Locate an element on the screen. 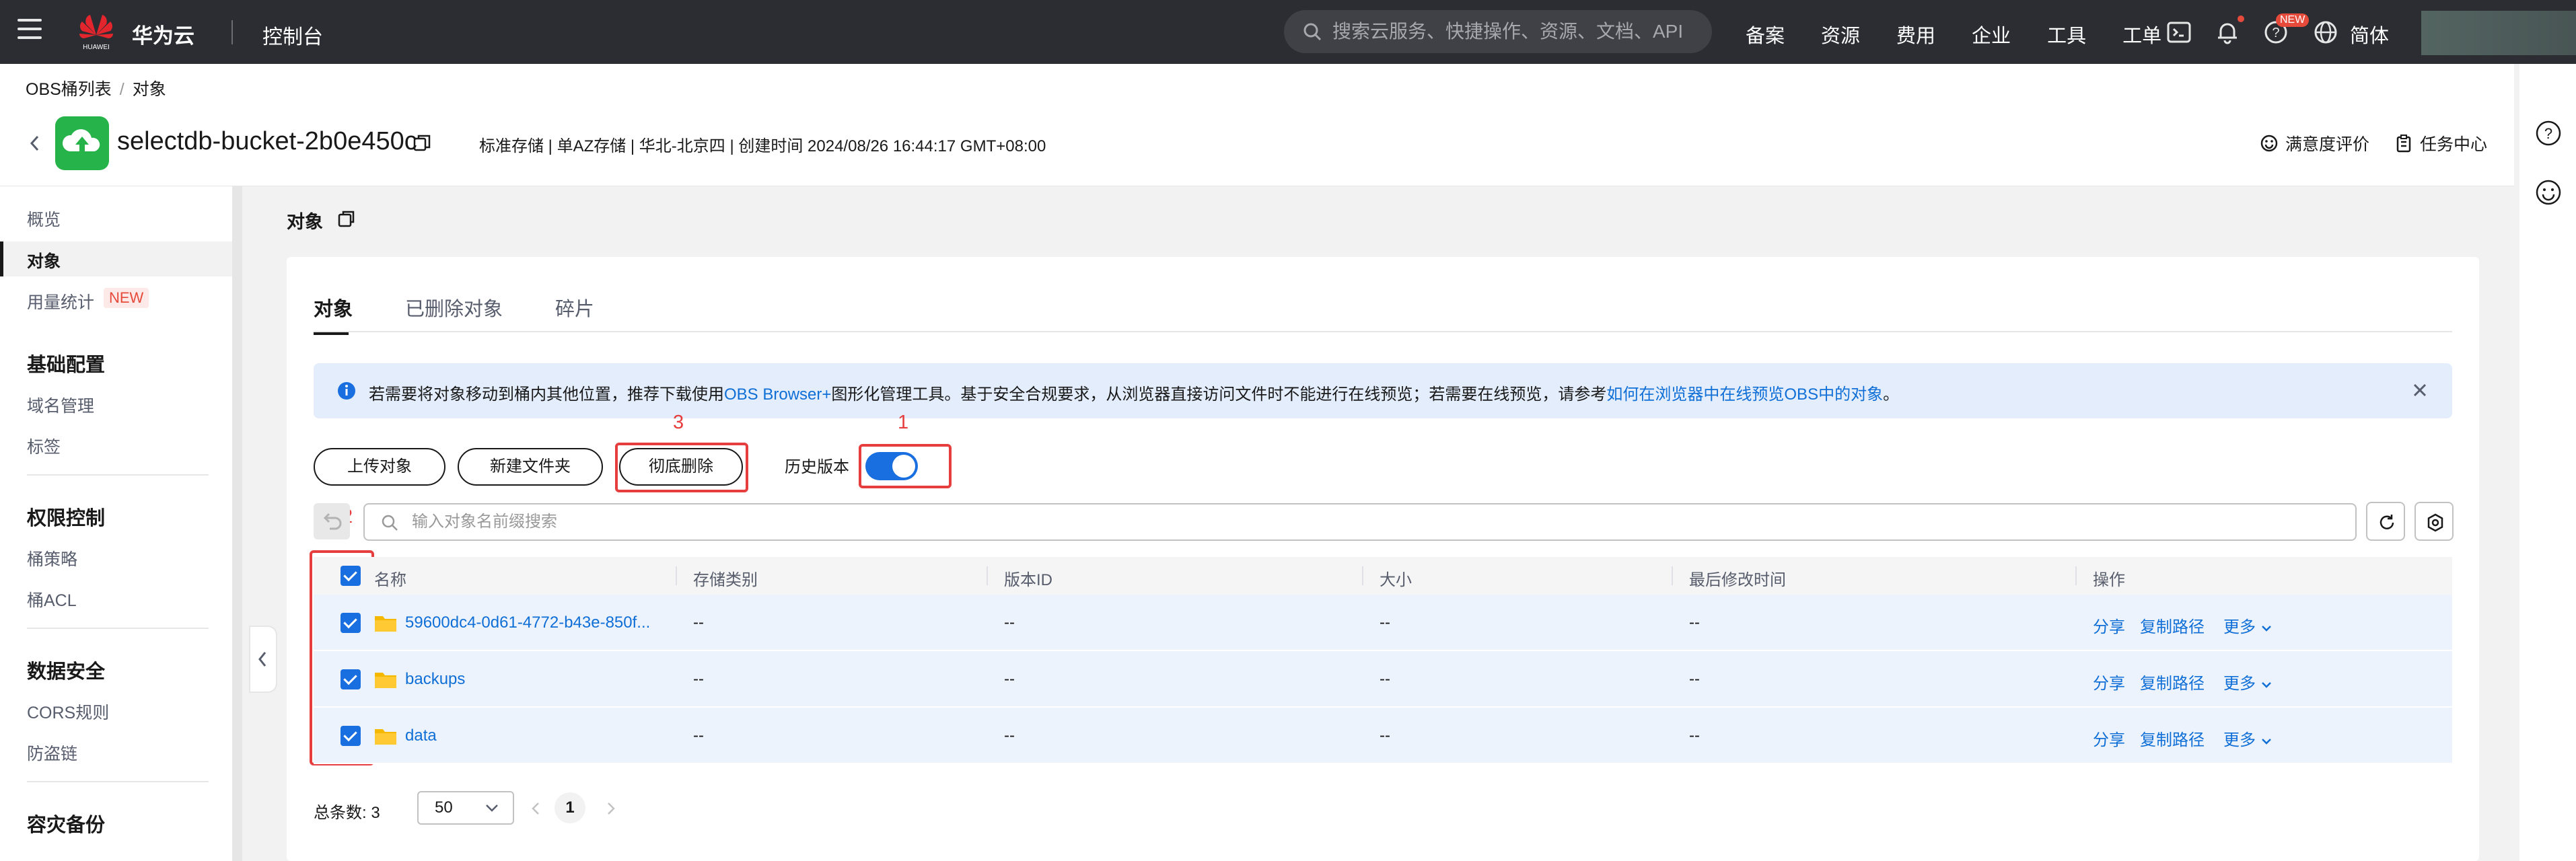 This screenshot has width=2576, height=861. page-size-select: 50 is located at coordinates (465, 808).